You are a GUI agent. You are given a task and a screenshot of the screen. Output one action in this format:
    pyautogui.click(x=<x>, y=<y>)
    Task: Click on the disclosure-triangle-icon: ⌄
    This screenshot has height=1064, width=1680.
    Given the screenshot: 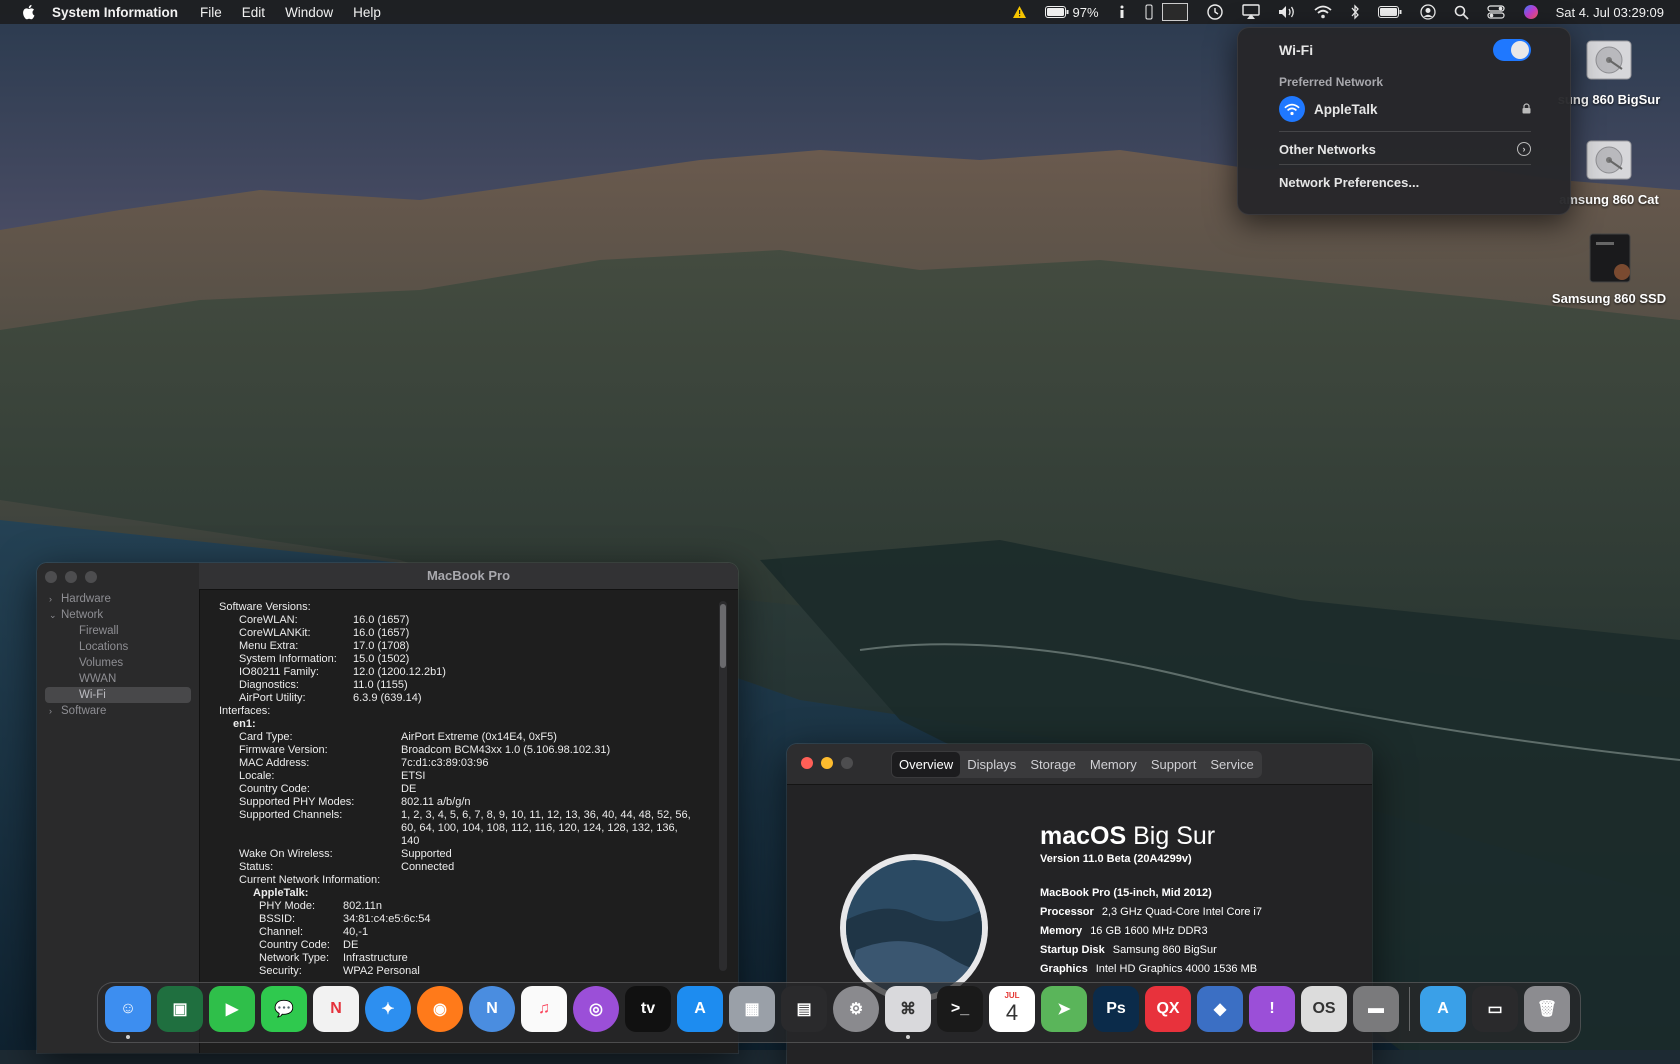 What is the action you would take?
    pyautogui.click(x=53, y=615)
    